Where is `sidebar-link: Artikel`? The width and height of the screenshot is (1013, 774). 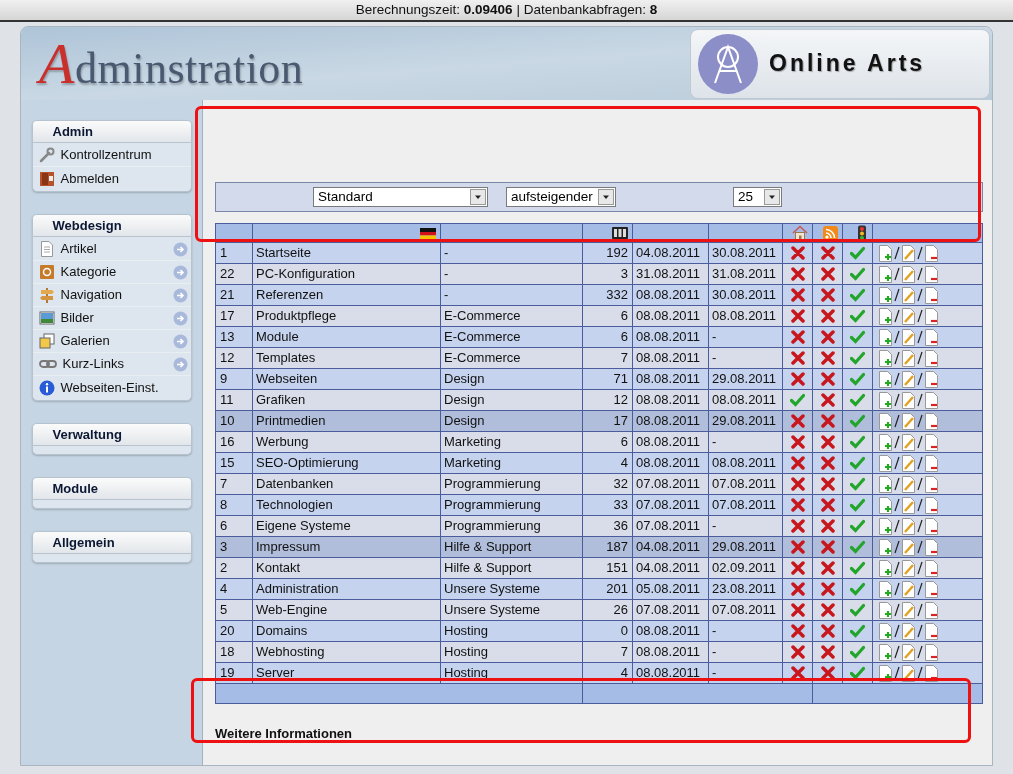 sidebar-link: Artikel is located at coordinates (113, 249).